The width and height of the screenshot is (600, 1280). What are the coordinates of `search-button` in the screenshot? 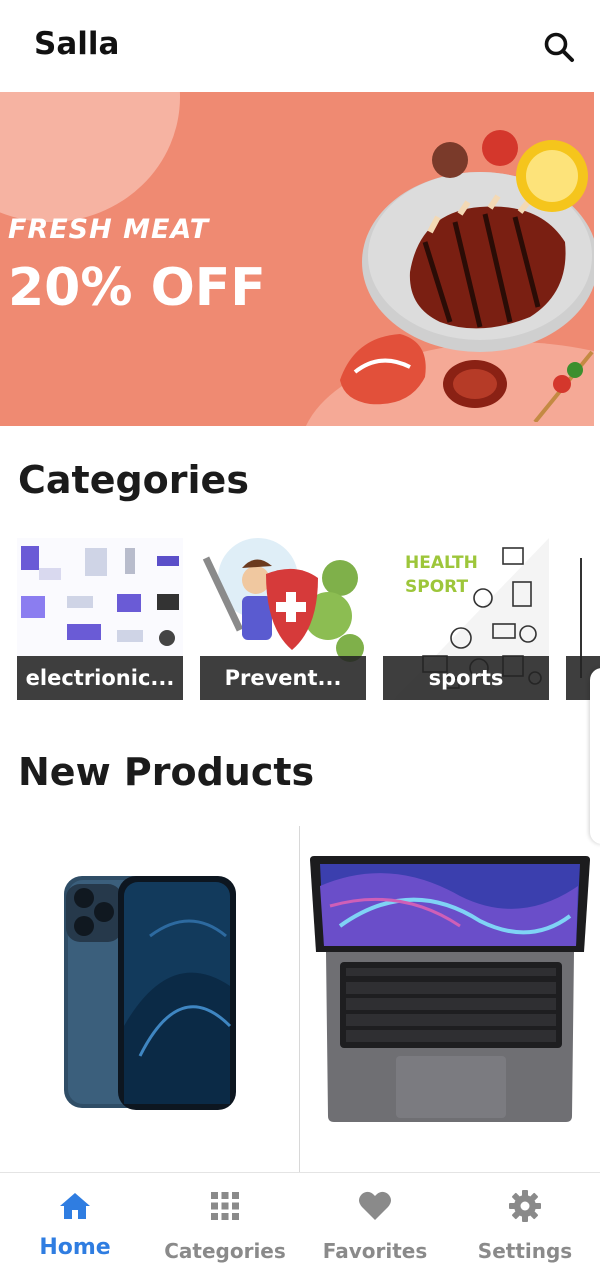 It's located at (559, 47).